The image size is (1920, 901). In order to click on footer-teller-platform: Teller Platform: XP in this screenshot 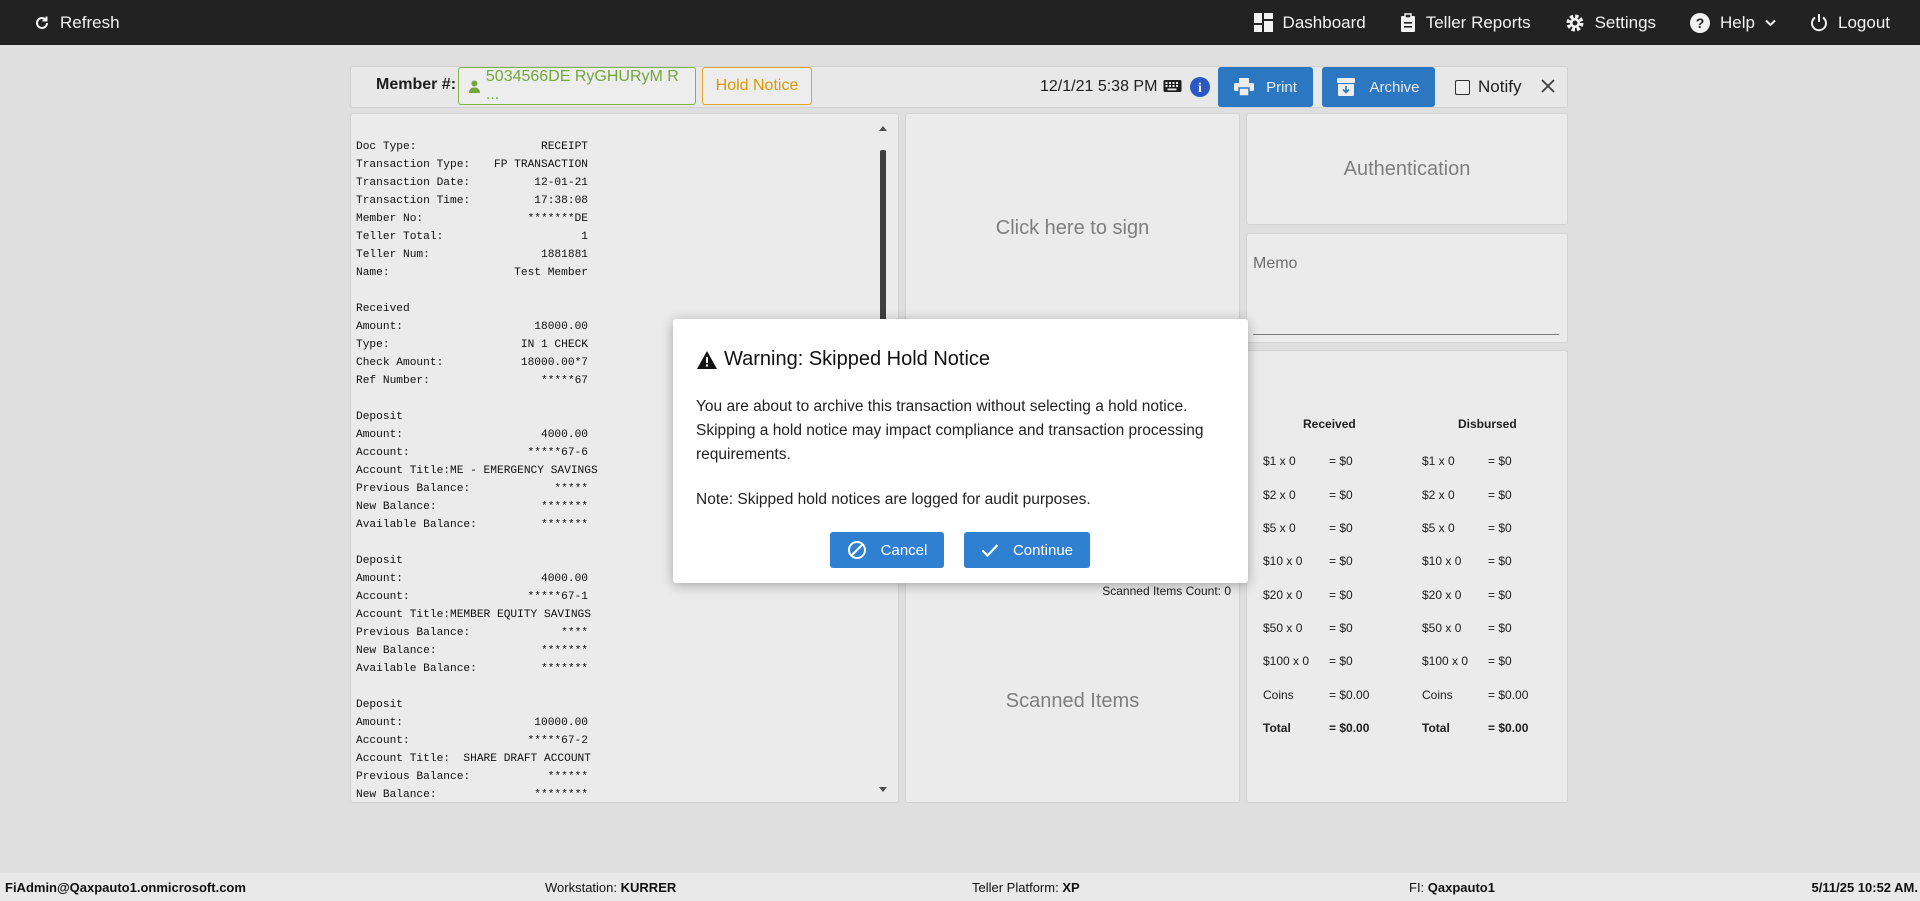, I will do `click(1026, 887)`.